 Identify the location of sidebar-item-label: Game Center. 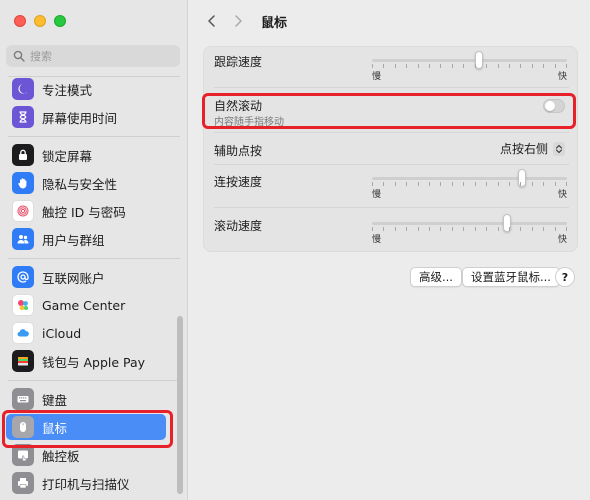
(84, 305).